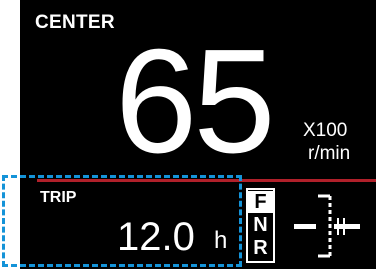 The width and height of the screenshot is (376, 269). I want to click on gear-neutral: N, so click(260, 225).